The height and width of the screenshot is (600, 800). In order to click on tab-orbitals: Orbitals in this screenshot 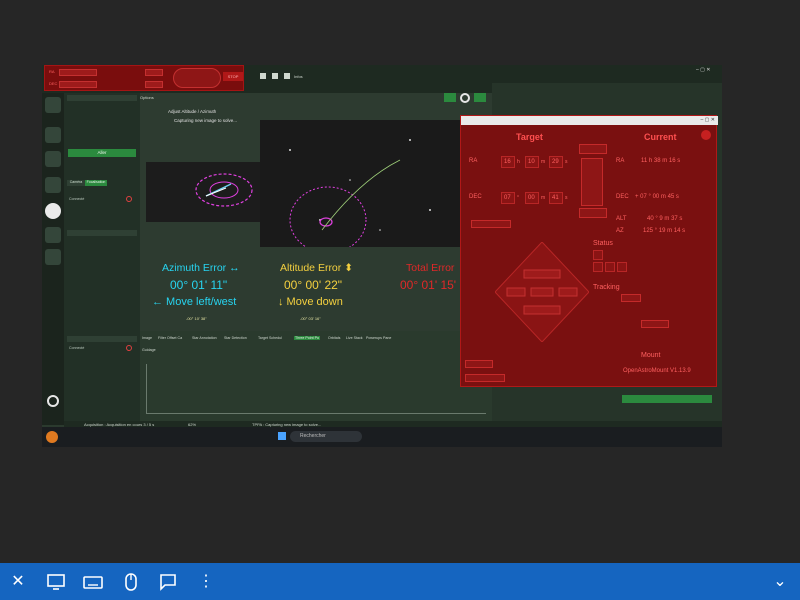, I will do `click(334, 338)`.